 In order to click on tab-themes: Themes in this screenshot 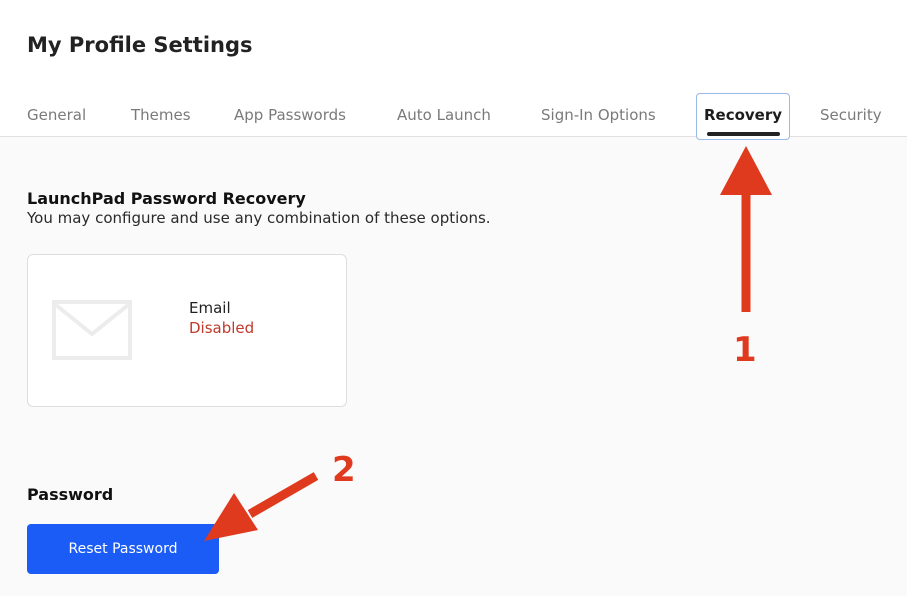, I will do `click(161, 115)`.